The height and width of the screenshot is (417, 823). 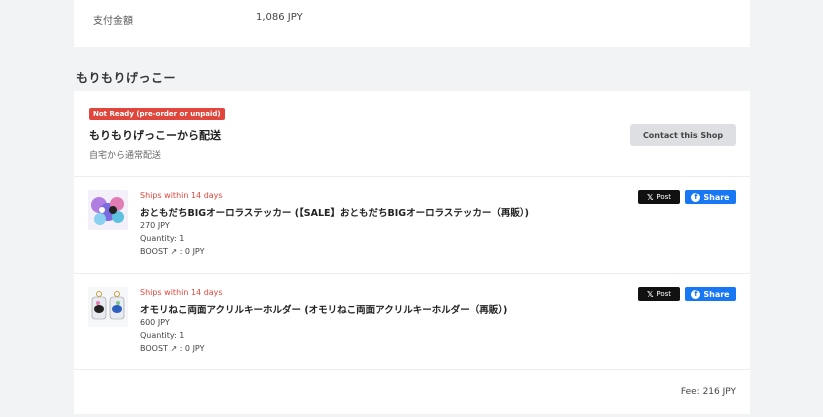 I want to click on shop-heading: もりもりげっこー, so click(x=126, y=78).